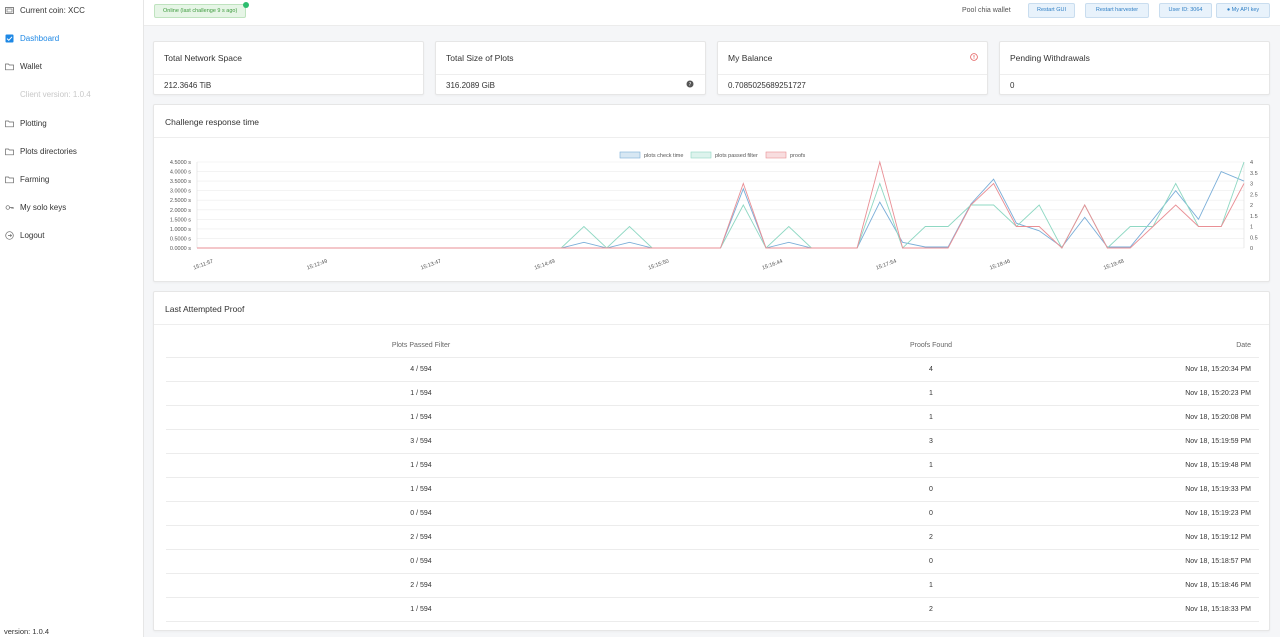 The height and width of the screenshot is (637, 1280). I want to click on table-row: 0 / 594 0 Nov 18, 15:19:23 PM, so click(712, 514).